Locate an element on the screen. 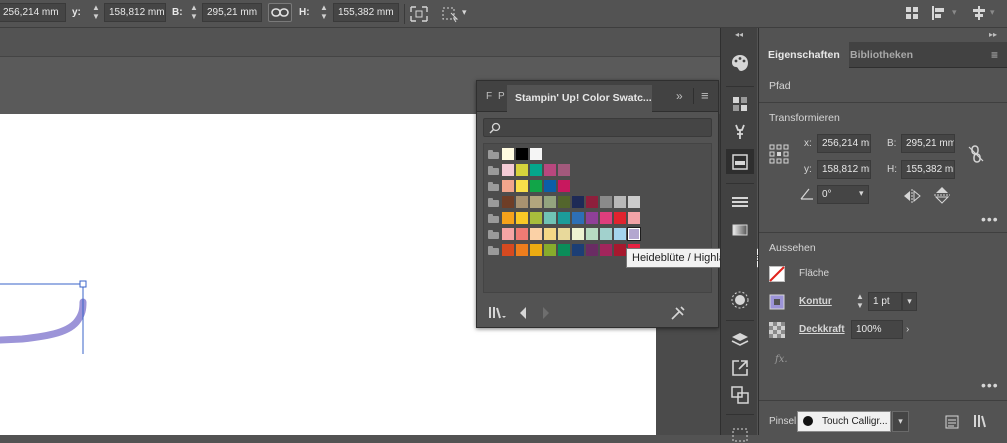 The height and width of the screenshot is (443, 1007). color-swatch-selected is located at coordinates (634, 234).